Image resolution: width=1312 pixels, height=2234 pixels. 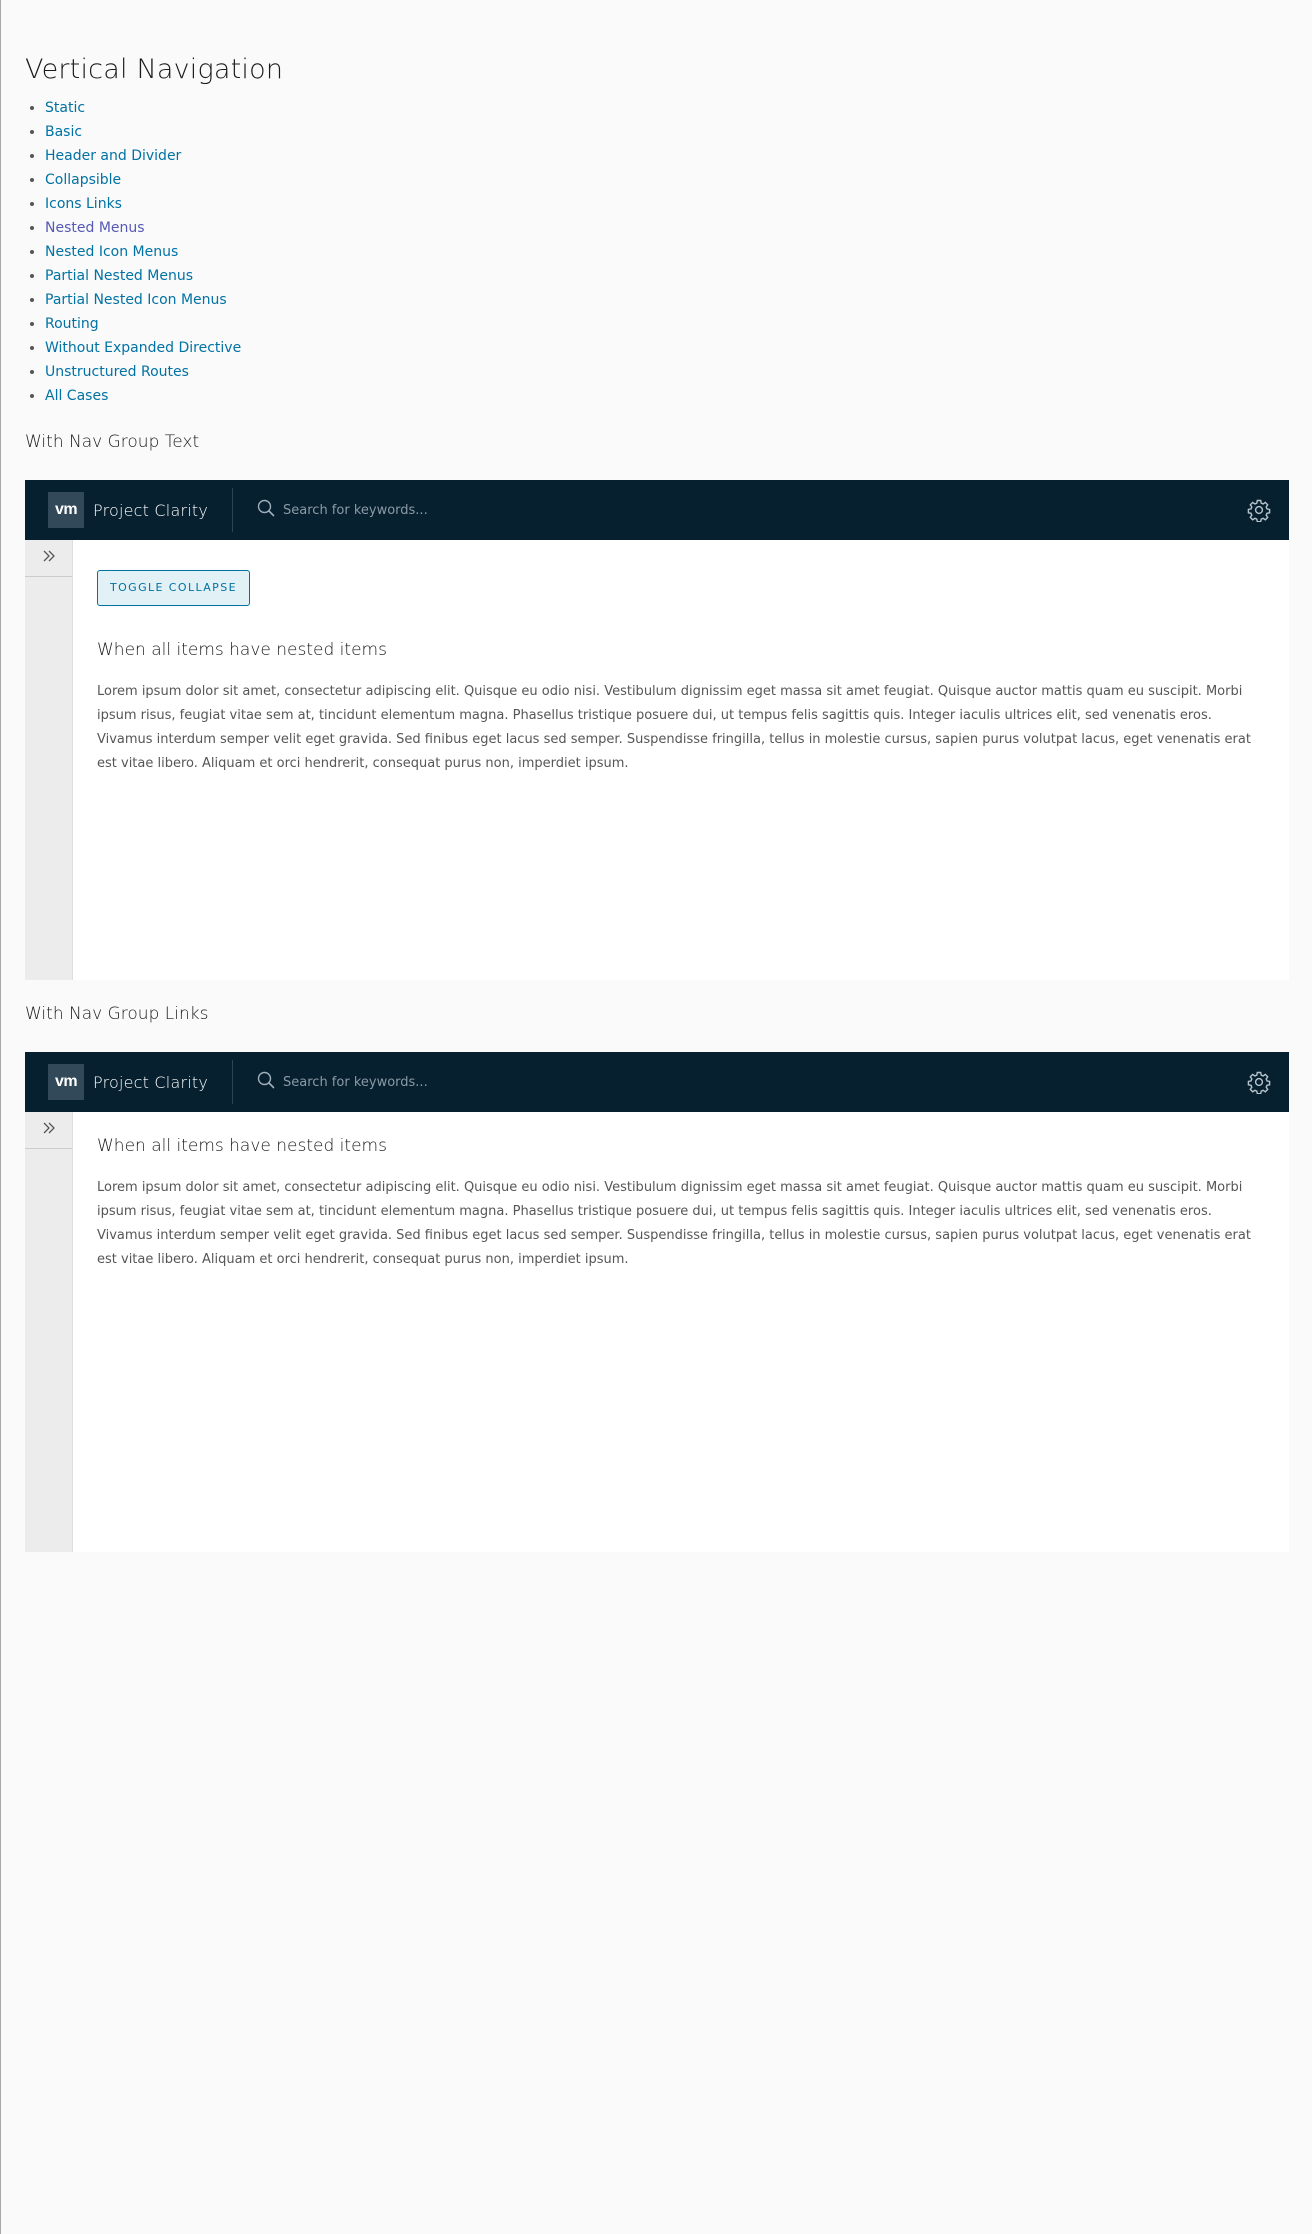 I want to click on nav-link-routing: Routing, so click(x=72, y=324).